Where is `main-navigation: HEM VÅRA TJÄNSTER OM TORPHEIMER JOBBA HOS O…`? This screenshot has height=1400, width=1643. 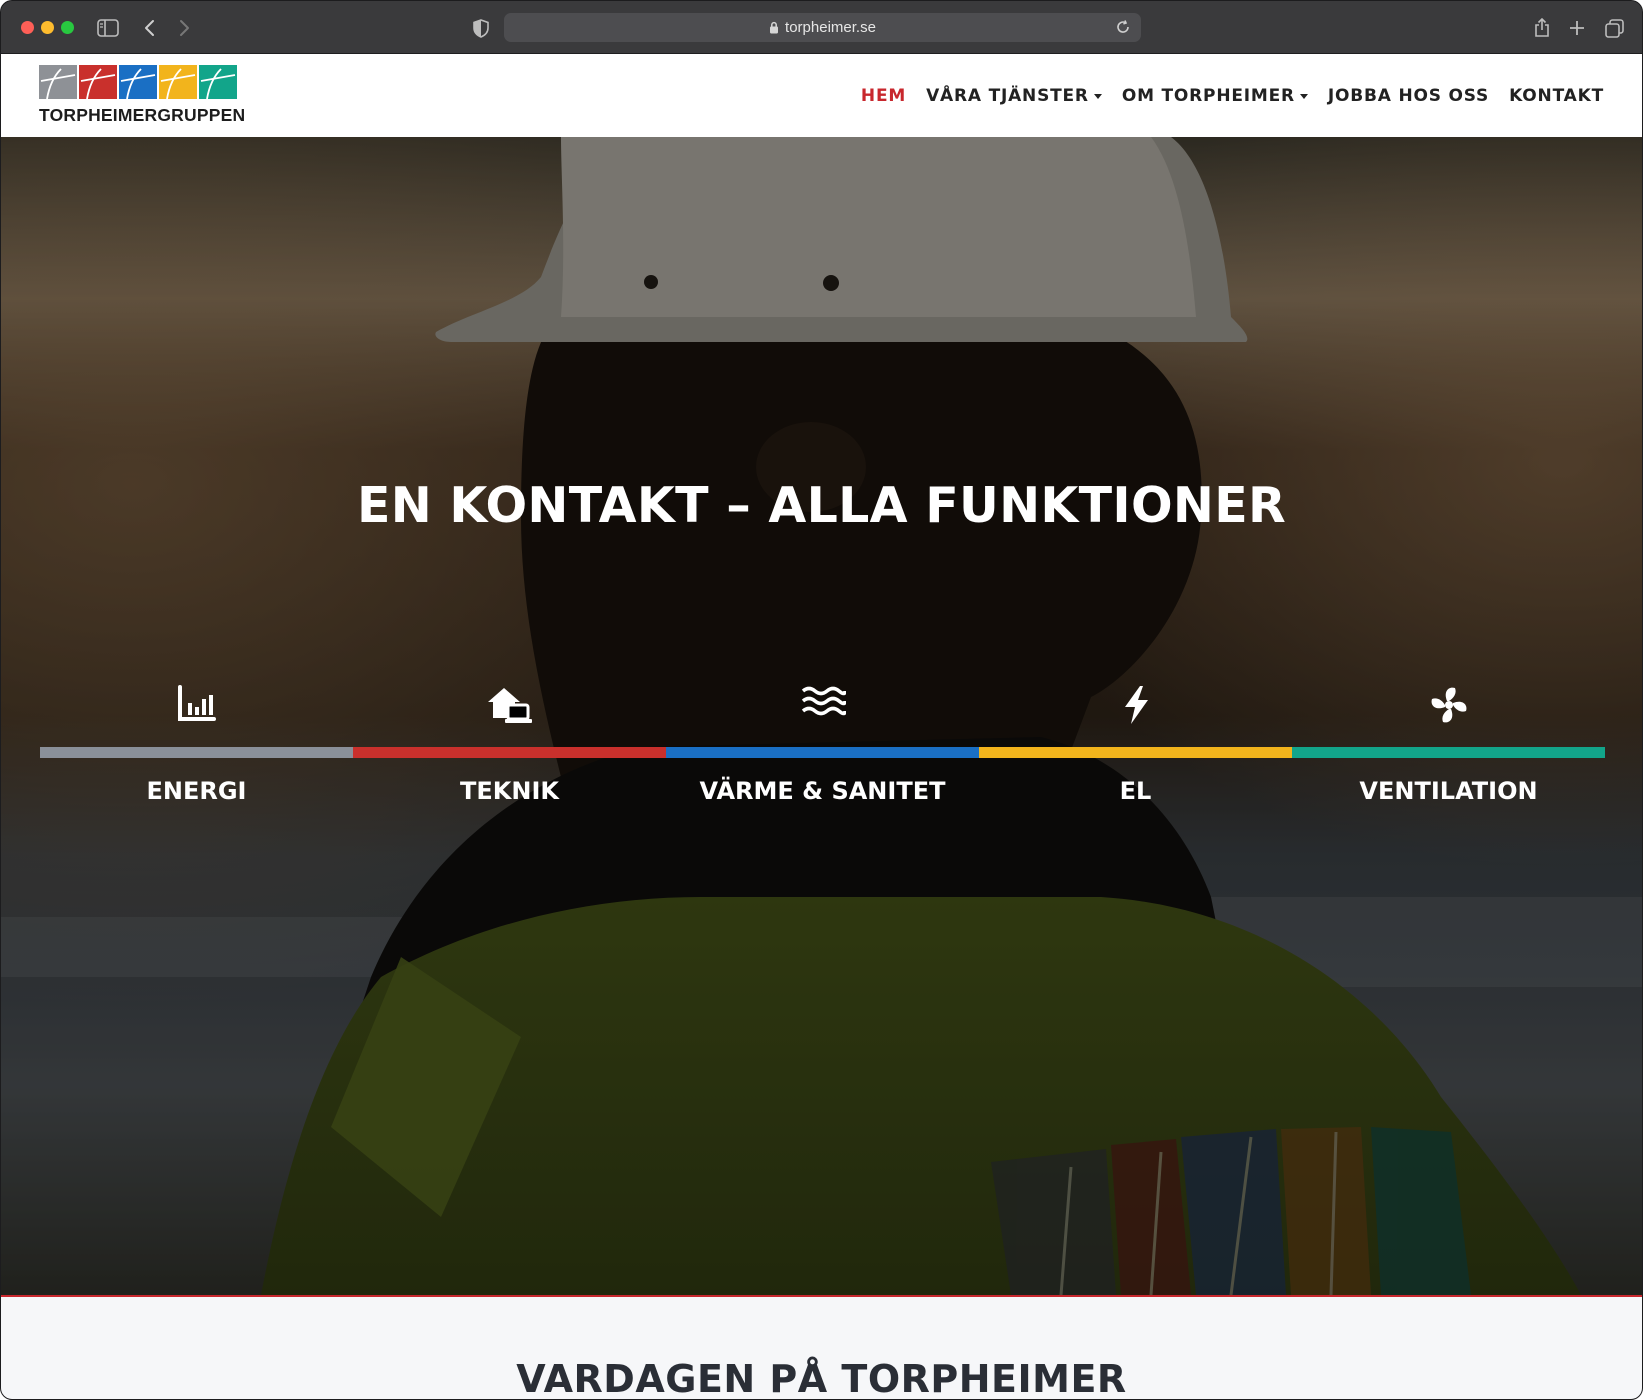
main-navigation: HEM VÅRA TJÄNSTER OM TORPHEIMER JOBBA HOS O… is located at coordinates (1222, 95).